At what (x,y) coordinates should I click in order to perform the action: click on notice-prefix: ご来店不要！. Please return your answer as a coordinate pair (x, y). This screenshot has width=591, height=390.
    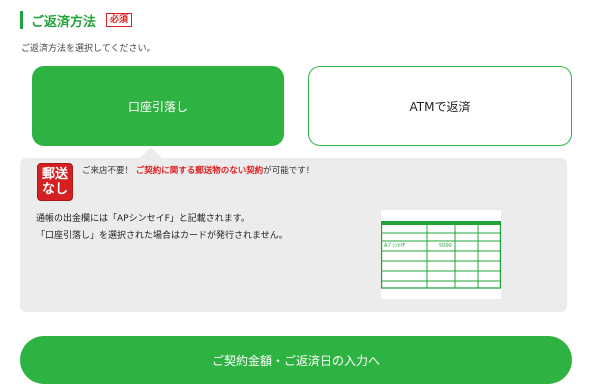
    Looking at the image, I should click on (108, 171).